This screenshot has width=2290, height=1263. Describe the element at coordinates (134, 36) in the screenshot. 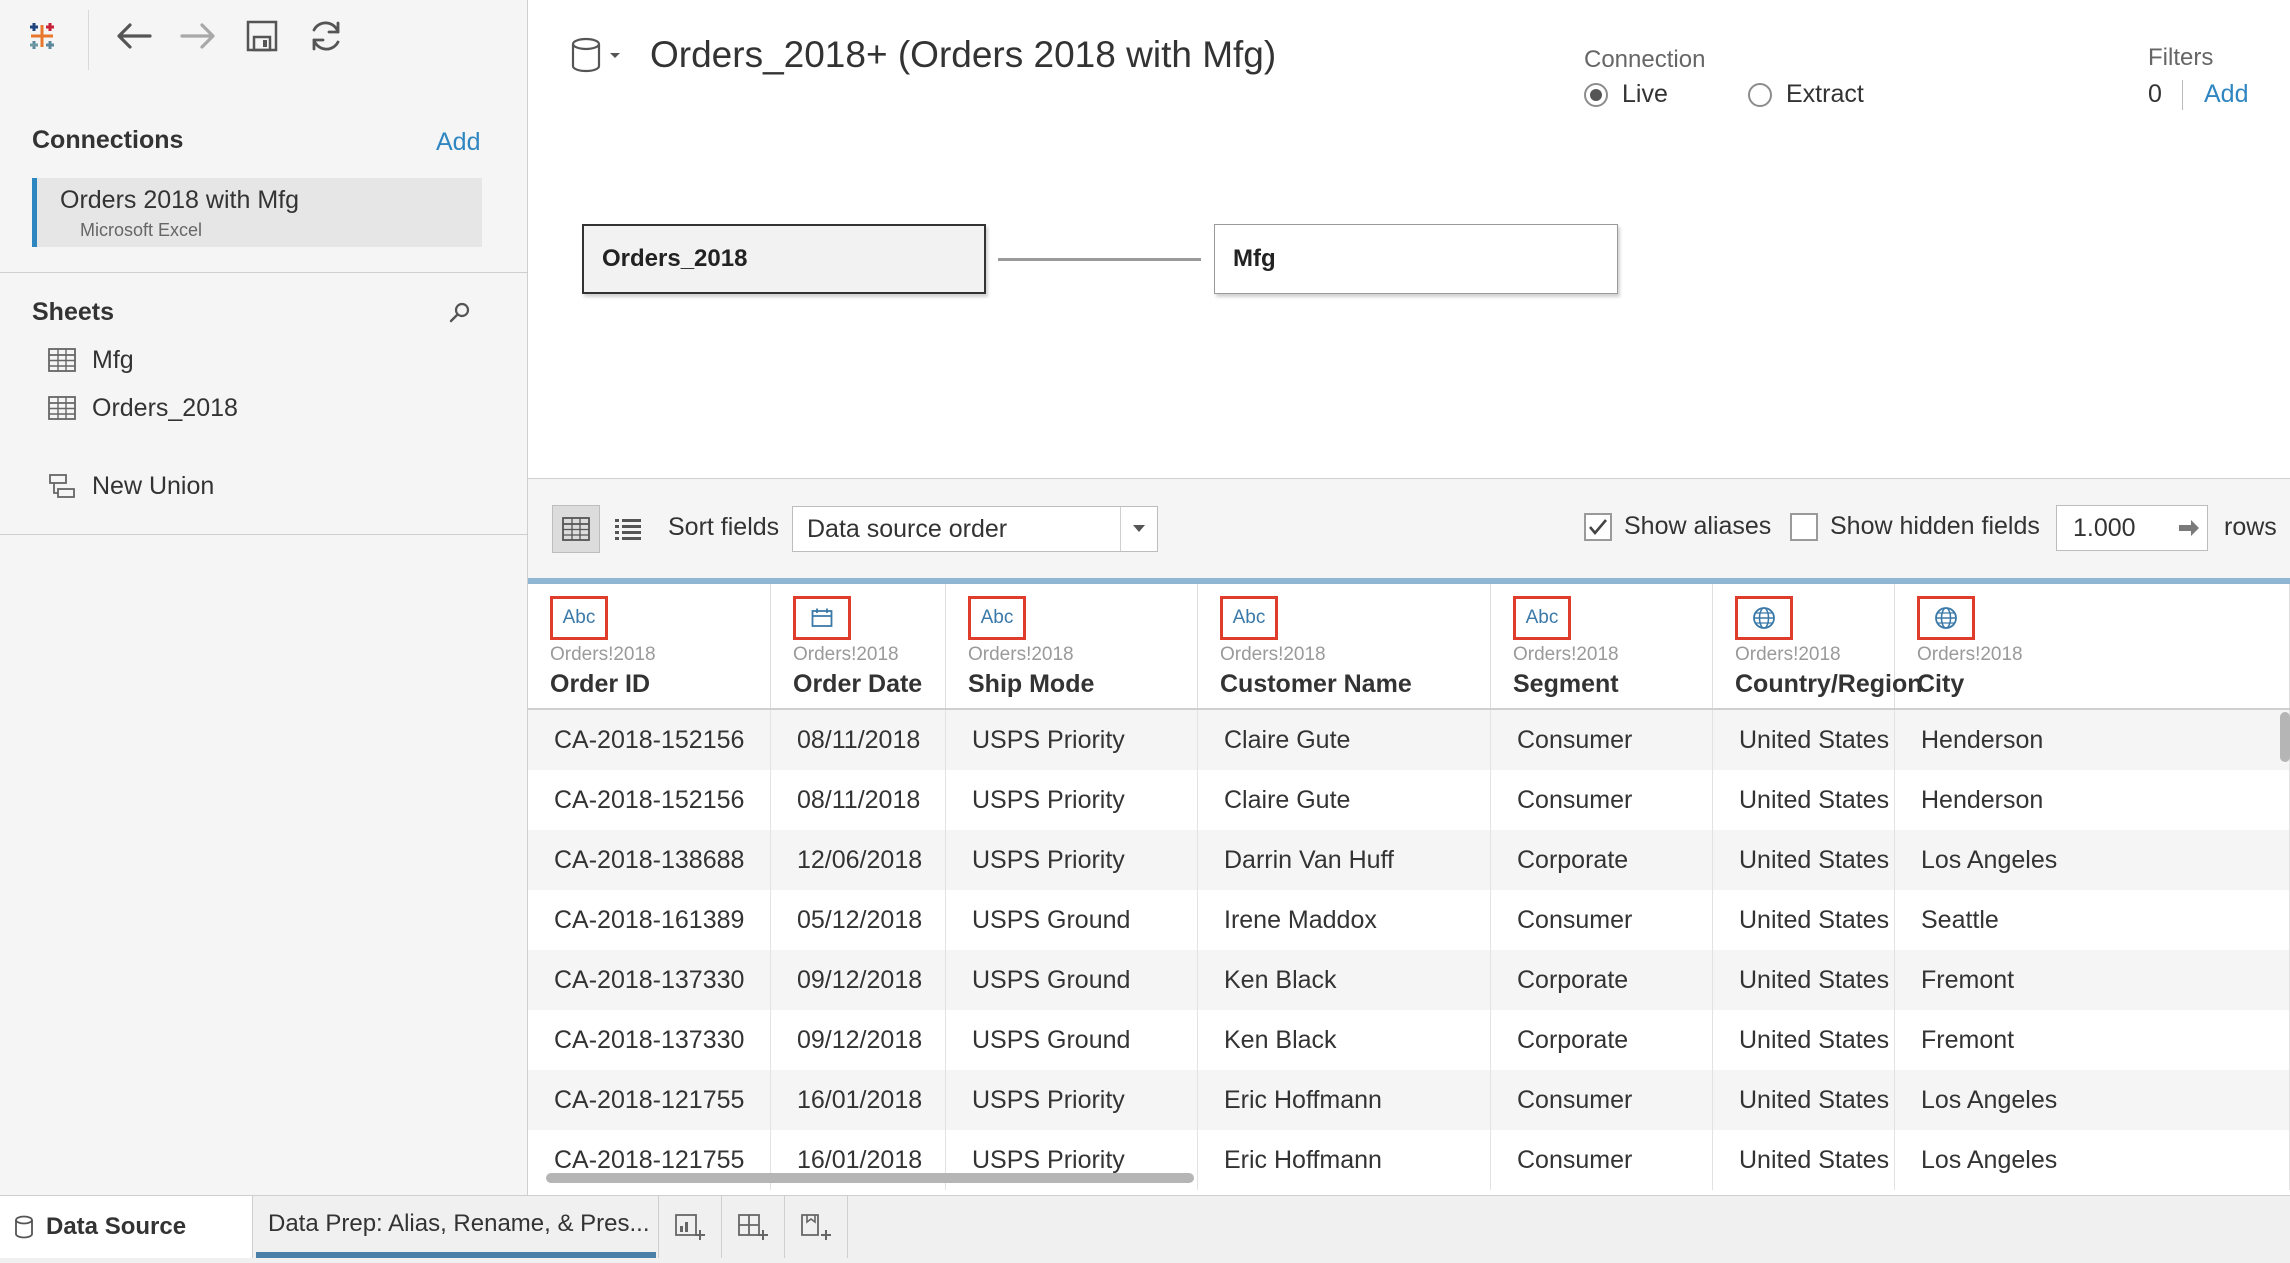

I see `back-arrow-icon` at that location.